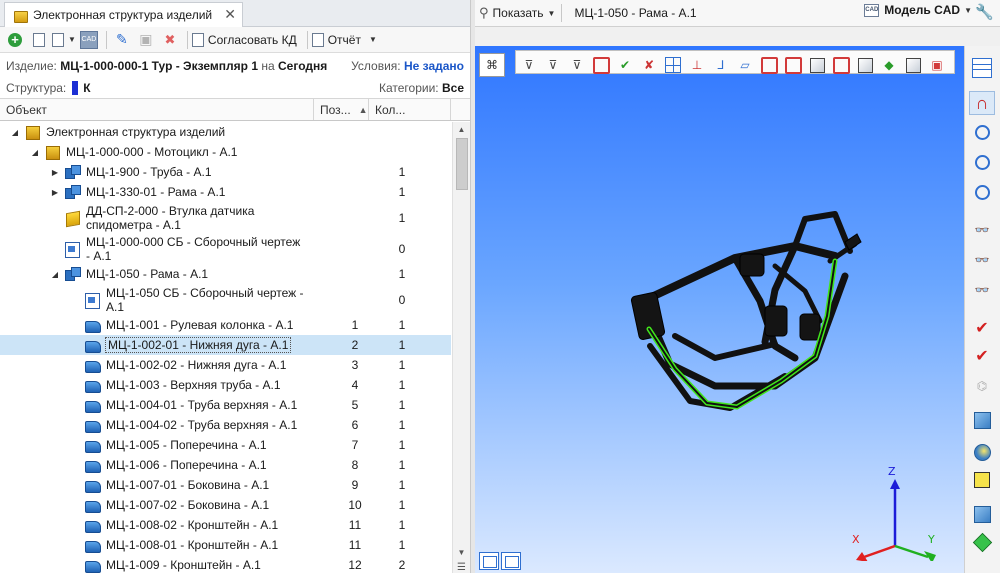  Describe the element at coordinates (86, 88) in the screenshot. I see `structure-value: К` at that location.